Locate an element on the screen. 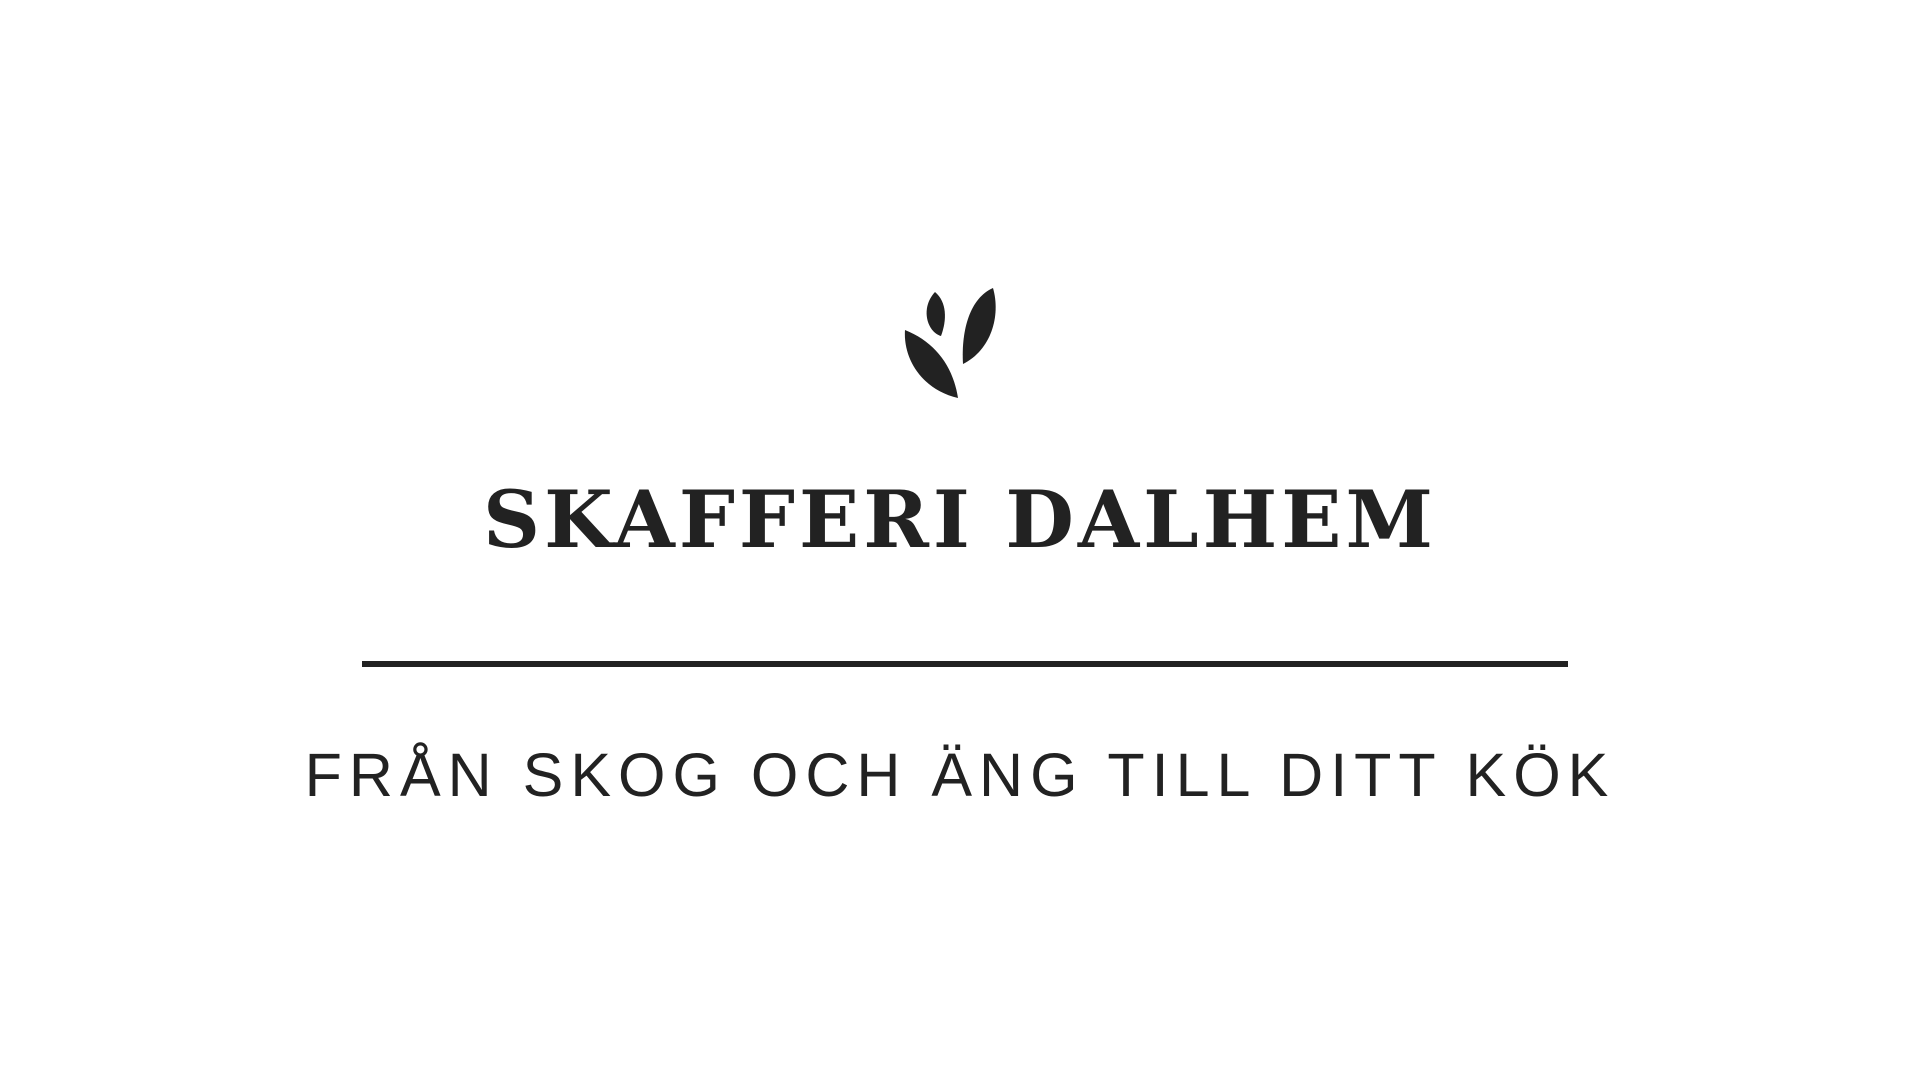 Image resolution: width=1920 pixels, height=1080 pixels. brand-tagline: FRÅN SKOG OCH ÄNG TILL DITT KÖK is located at coordinates (960, 775).